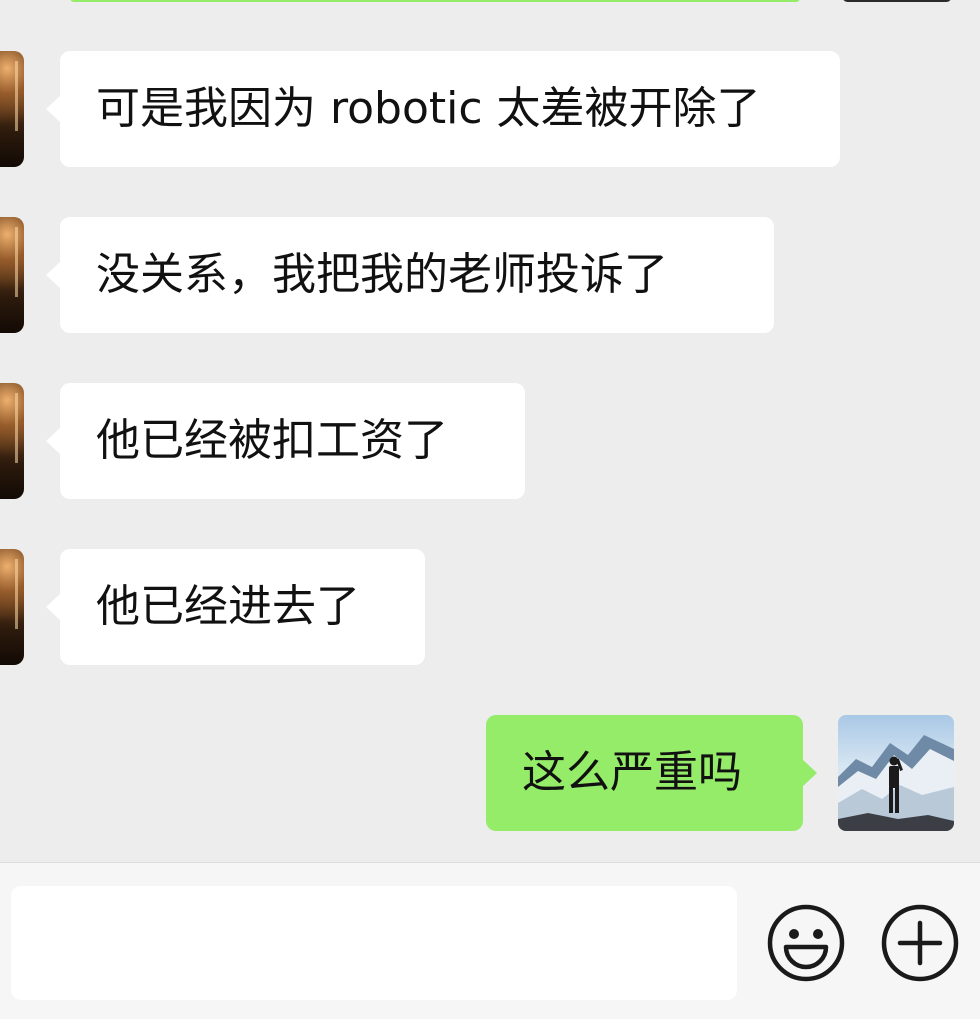 The width and height of the screenshot is (980, 1019). What do you see at coordinates (806, 943) in the screenshot?
I see `emoji-icon` at bounding box center [806, 943].